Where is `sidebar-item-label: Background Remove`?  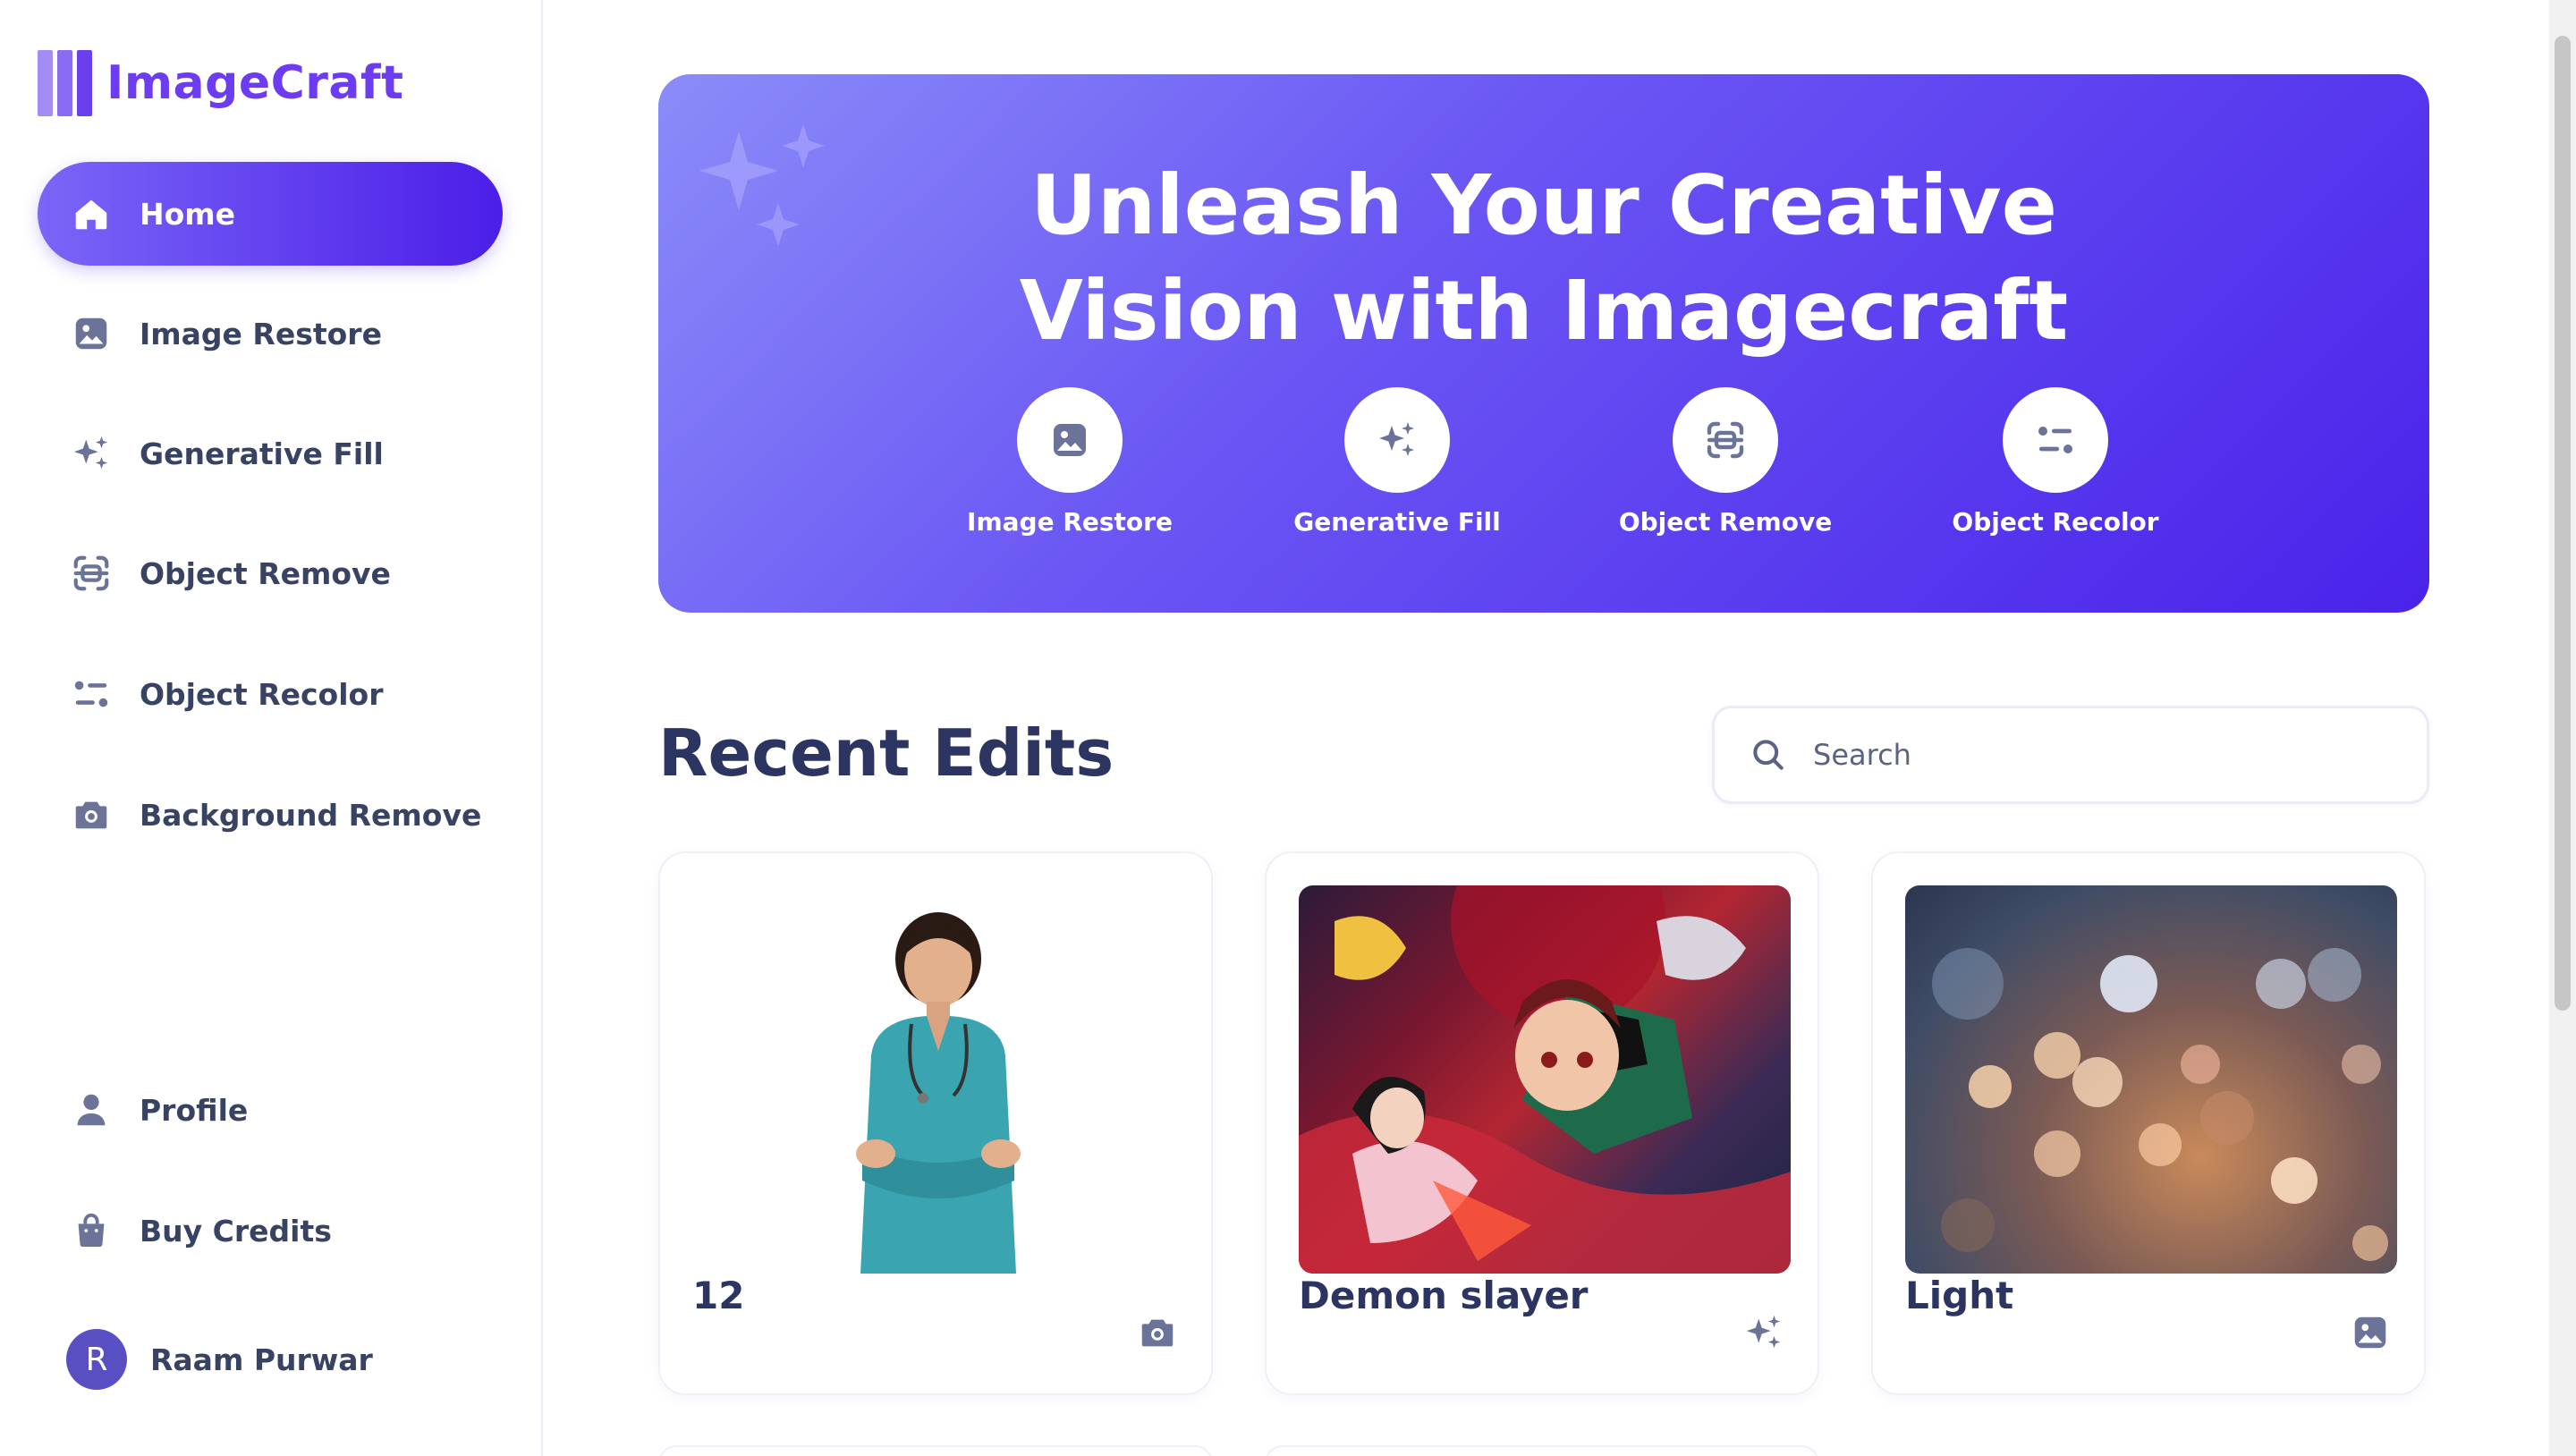 sidebar-item-label: Background Remove is located at coordinates (311, 815).